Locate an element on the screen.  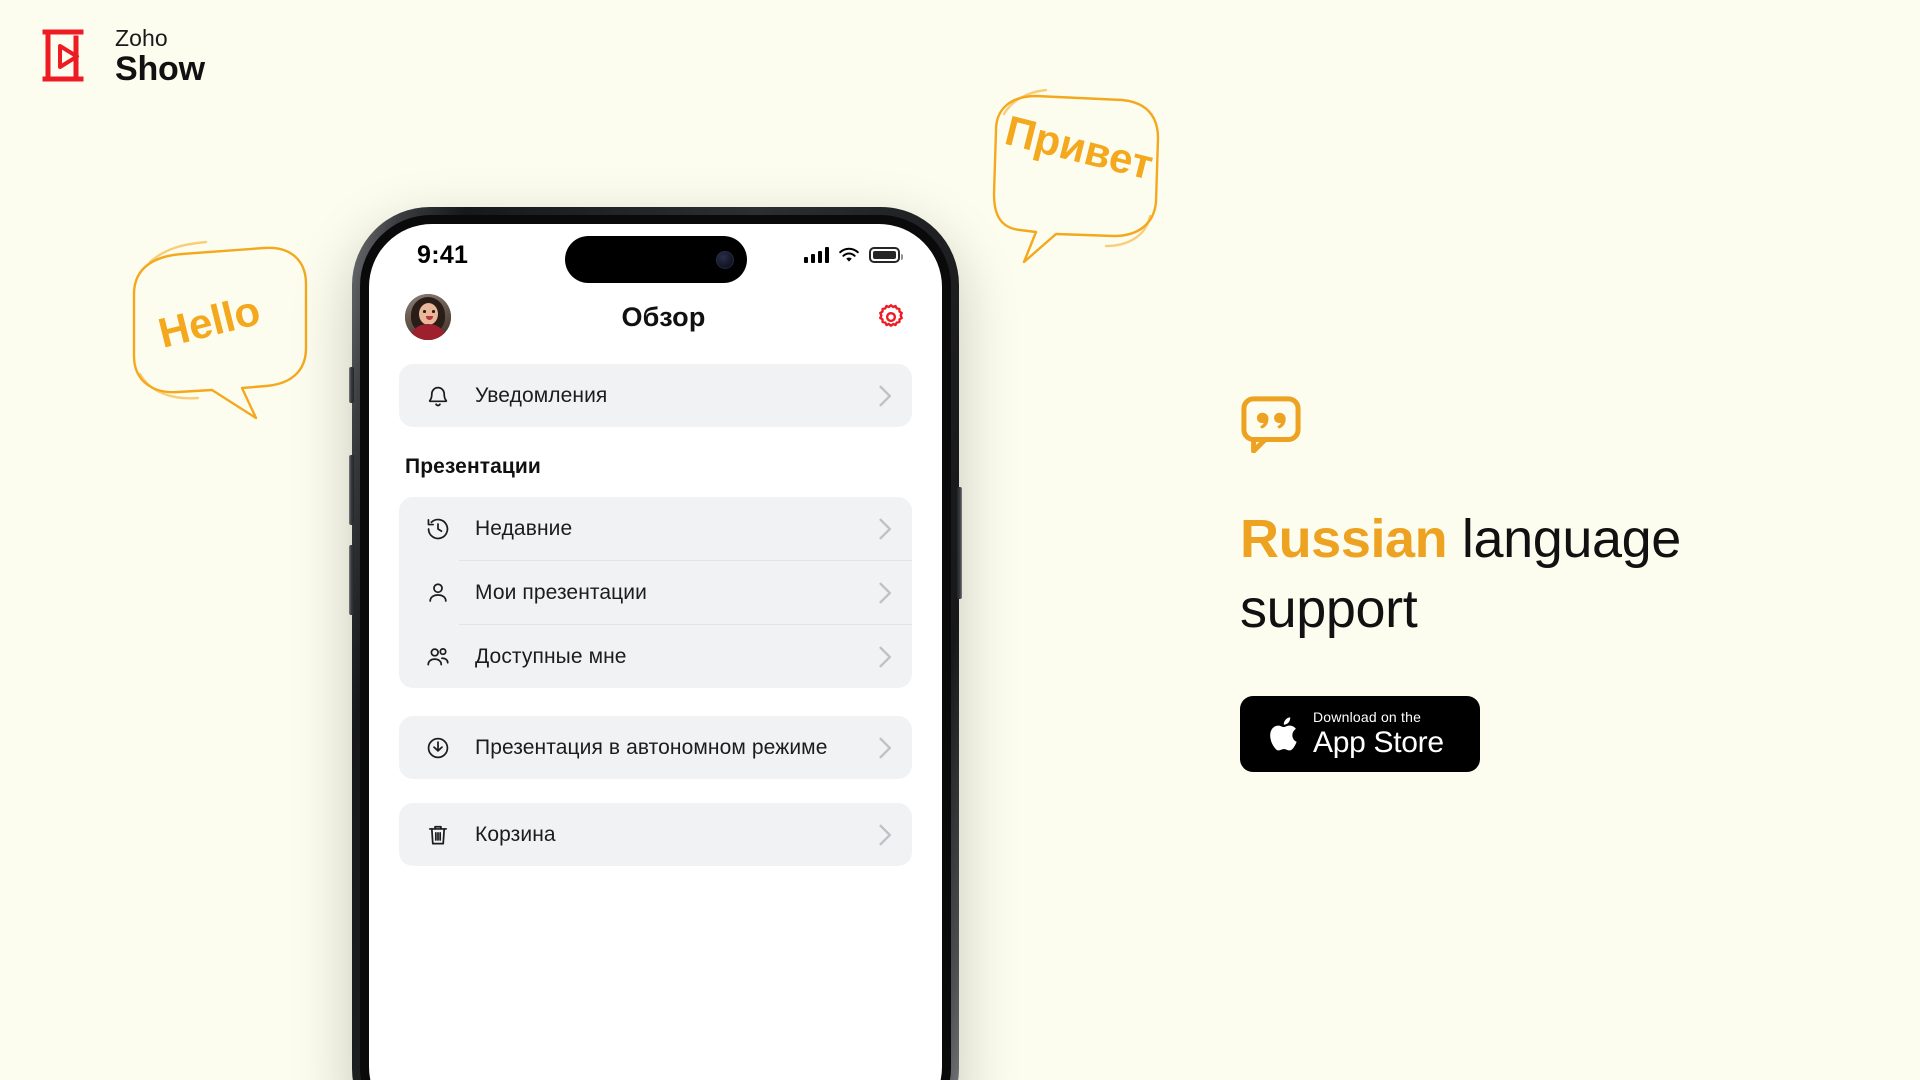
offline-presentation-card: Презентация в автономном режиме is located at coordinates (655, 747).